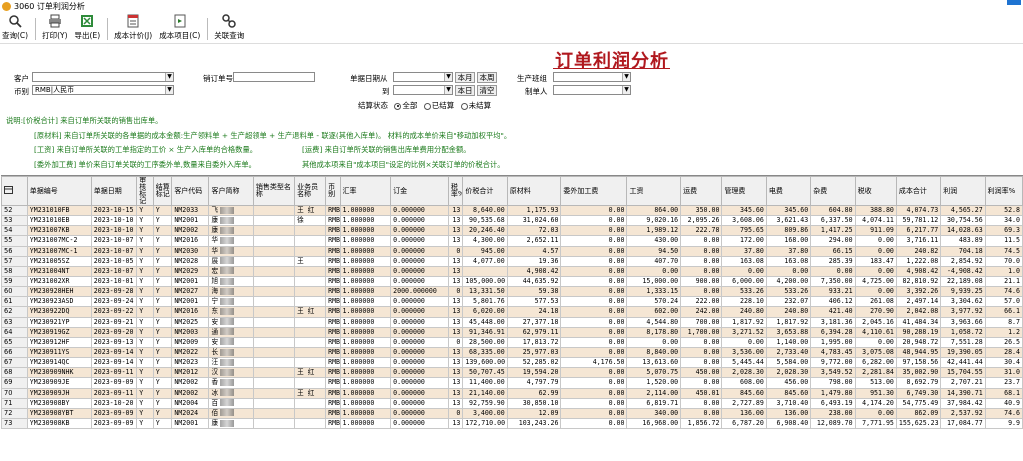 The height and width of the screenshot is (461, 1023). I want to click on column-header: 结算标记, so click(162, 191).